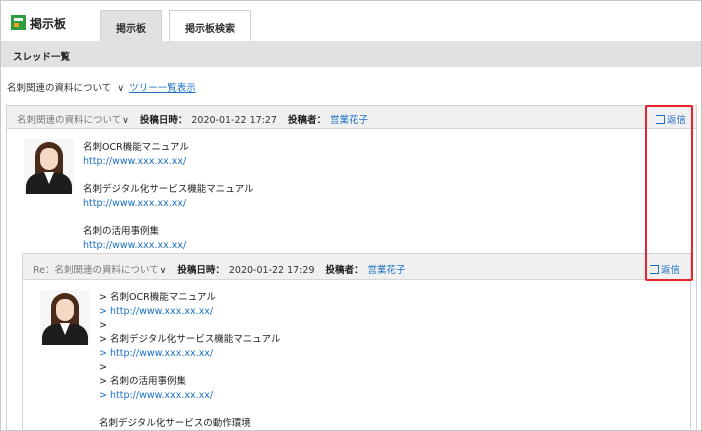 This screenshot has height=431, width=702. What do you see at coordinates (190, 339) in the screenshot?
I see `quote-line: > 名刺デジタル化サービス機能マニュアル` at bounding box center [190, 339].